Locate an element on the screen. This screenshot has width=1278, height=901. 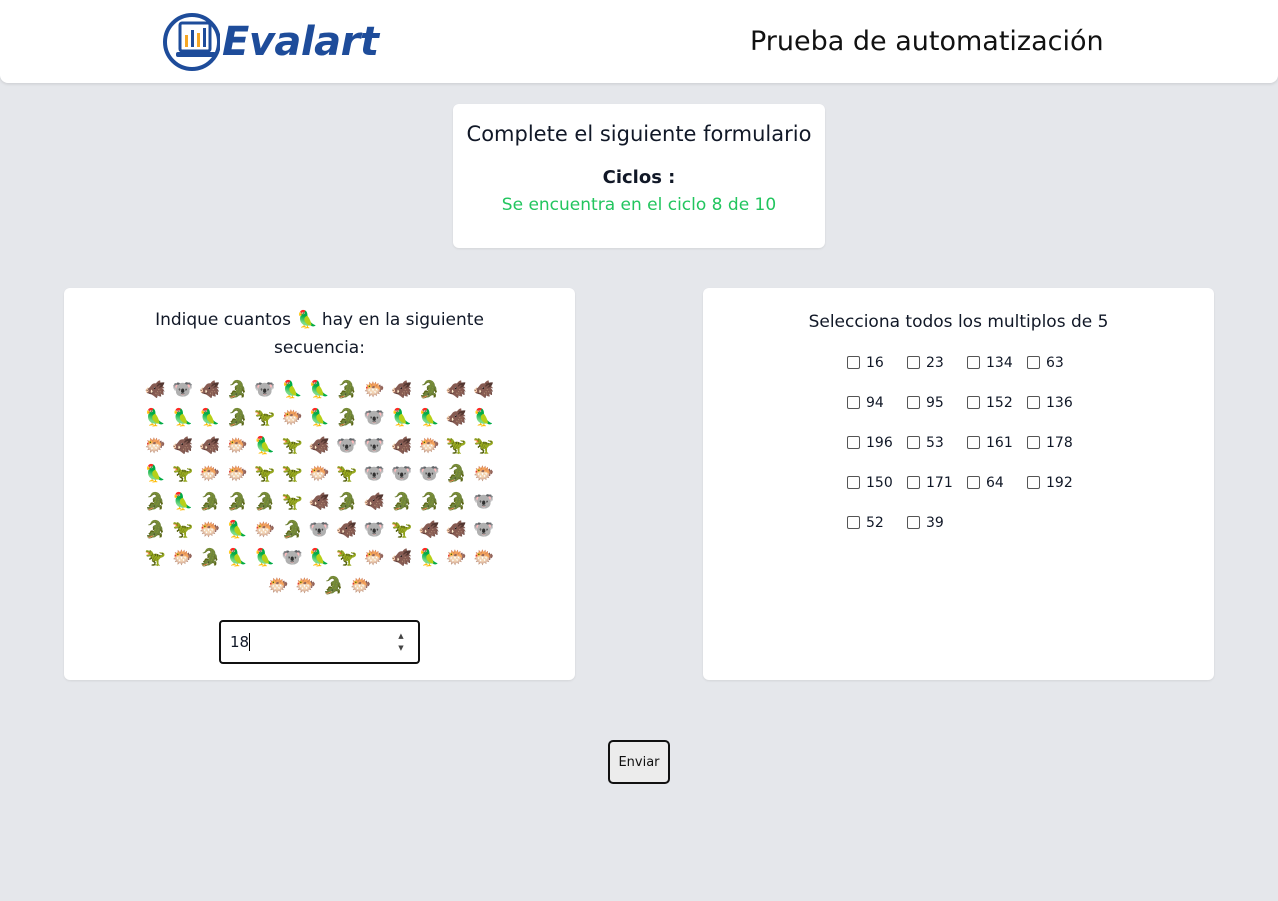
number-spinner: ▲ ▼ is located at coordinates (401, 642).